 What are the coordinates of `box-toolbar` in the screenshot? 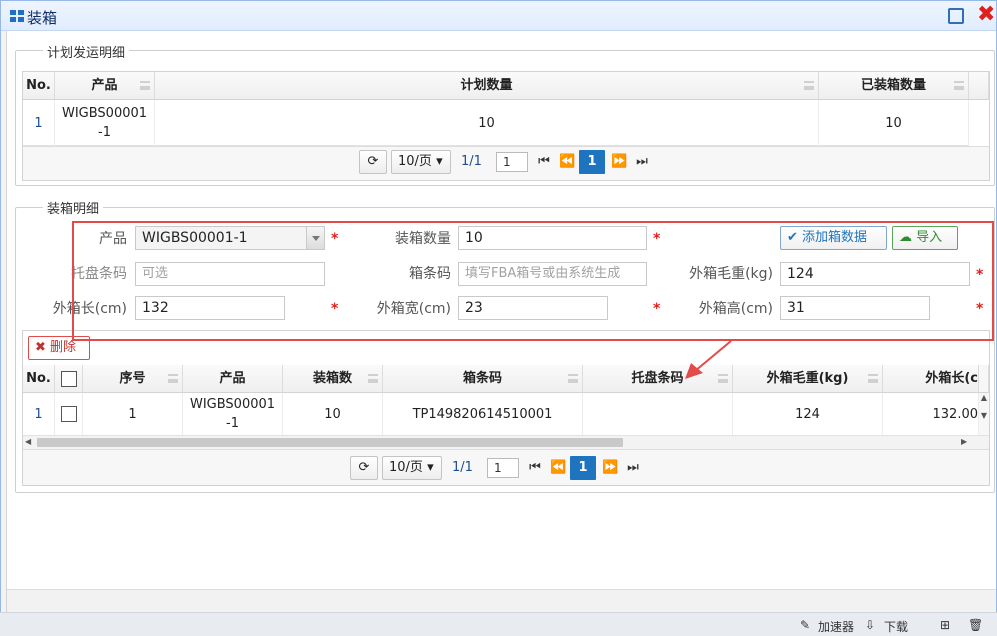 It's located at (506, 348).